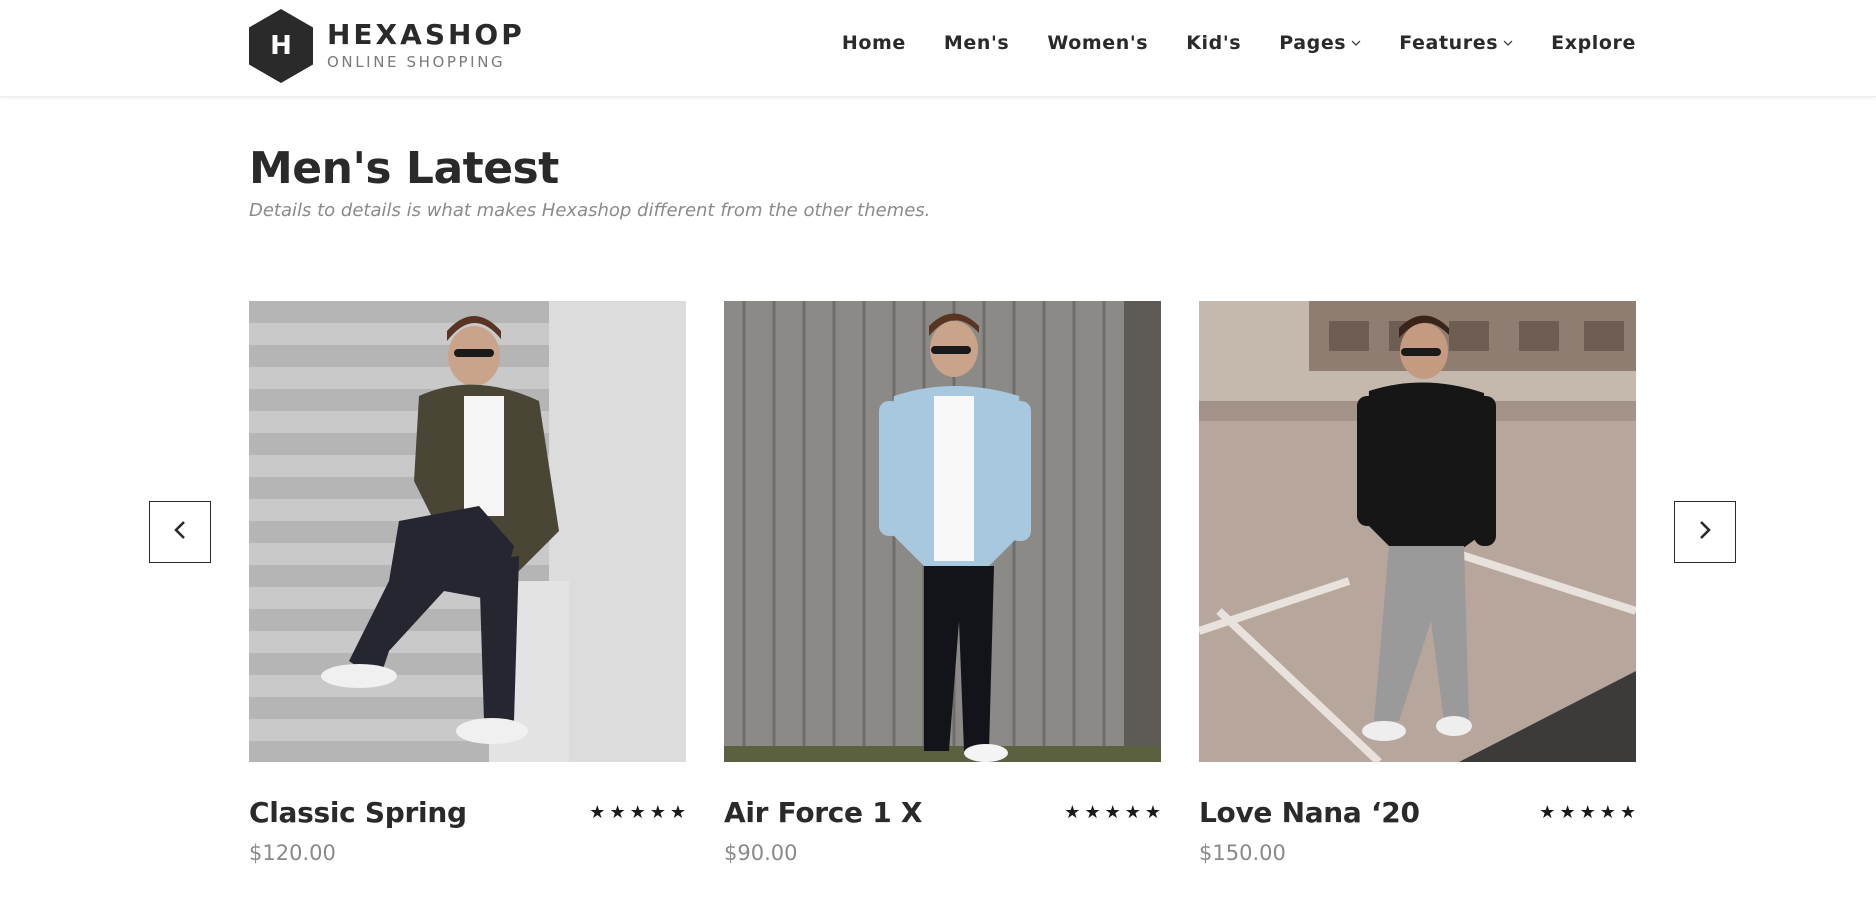  I want to click on nav-item-features: Features, so click(1456, 43).